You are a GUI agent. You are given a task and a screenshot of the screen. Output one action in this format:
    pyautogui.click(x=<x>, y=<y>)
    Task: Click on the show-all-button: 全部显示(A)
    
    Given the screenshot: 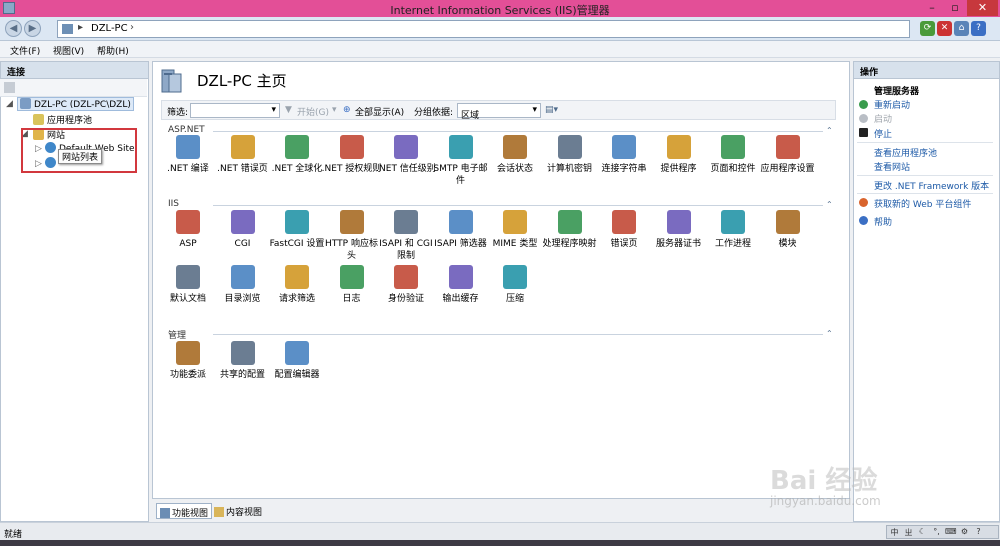 What is the action you would take?
    pyautogui.click(x=379, y=111)
    